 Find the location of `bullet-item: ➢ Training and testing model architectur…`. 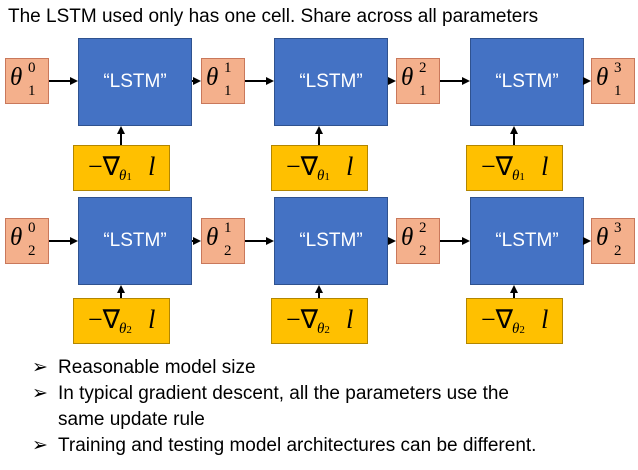

bullet-item: ➢ Training and testing model architectur… is located at coordinates (284, 446).